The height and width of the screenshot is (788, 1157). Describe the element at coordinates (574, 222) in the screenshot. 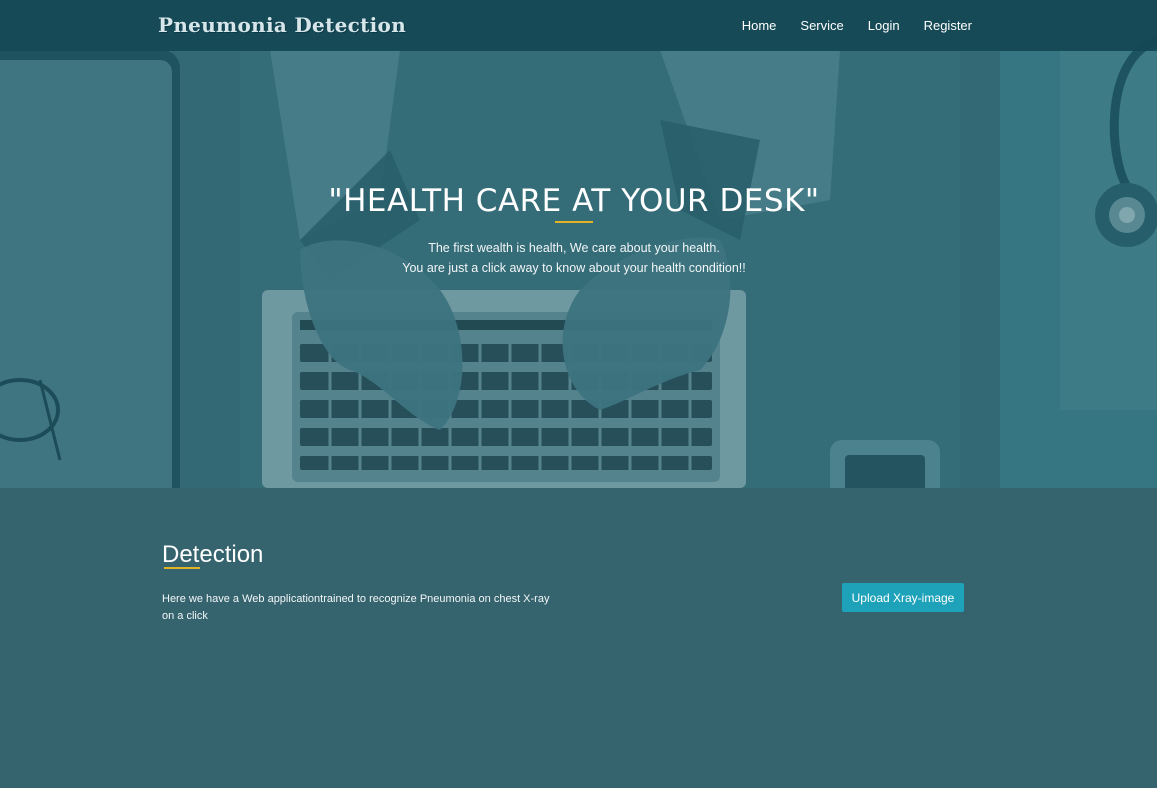

I see `hero-title-underline` at that location.